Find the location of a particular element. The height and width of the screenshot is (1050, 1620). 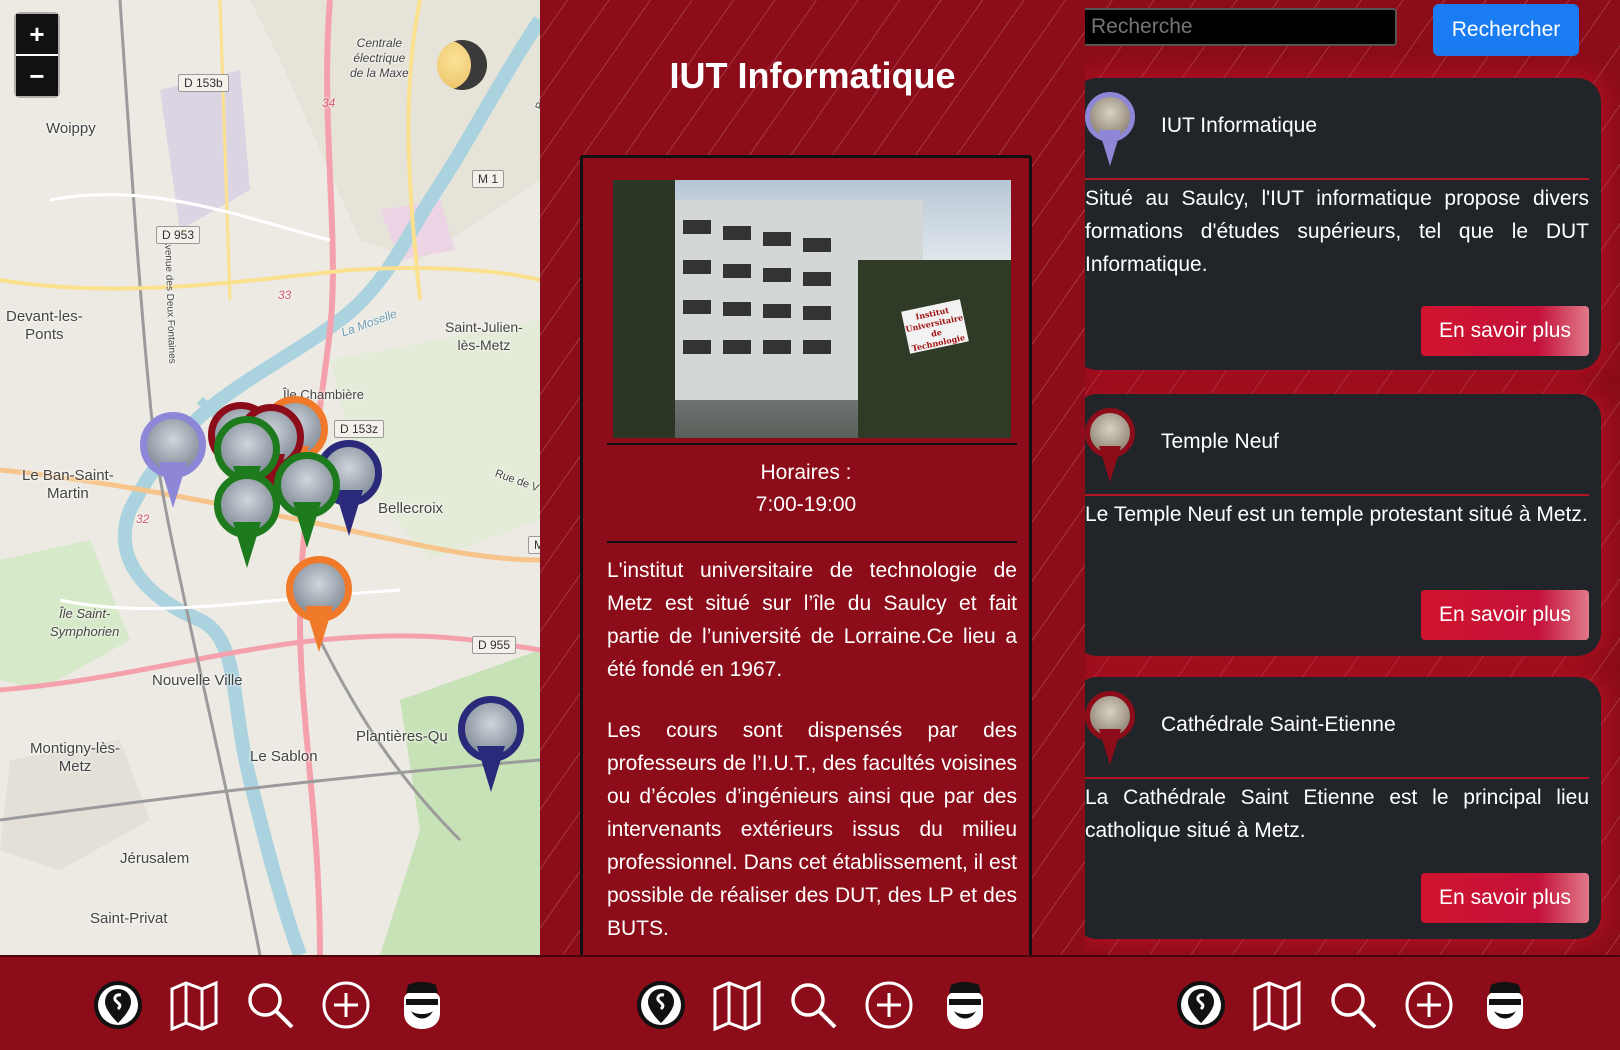

road-label: D 955 is located at coordinates (494, 645).